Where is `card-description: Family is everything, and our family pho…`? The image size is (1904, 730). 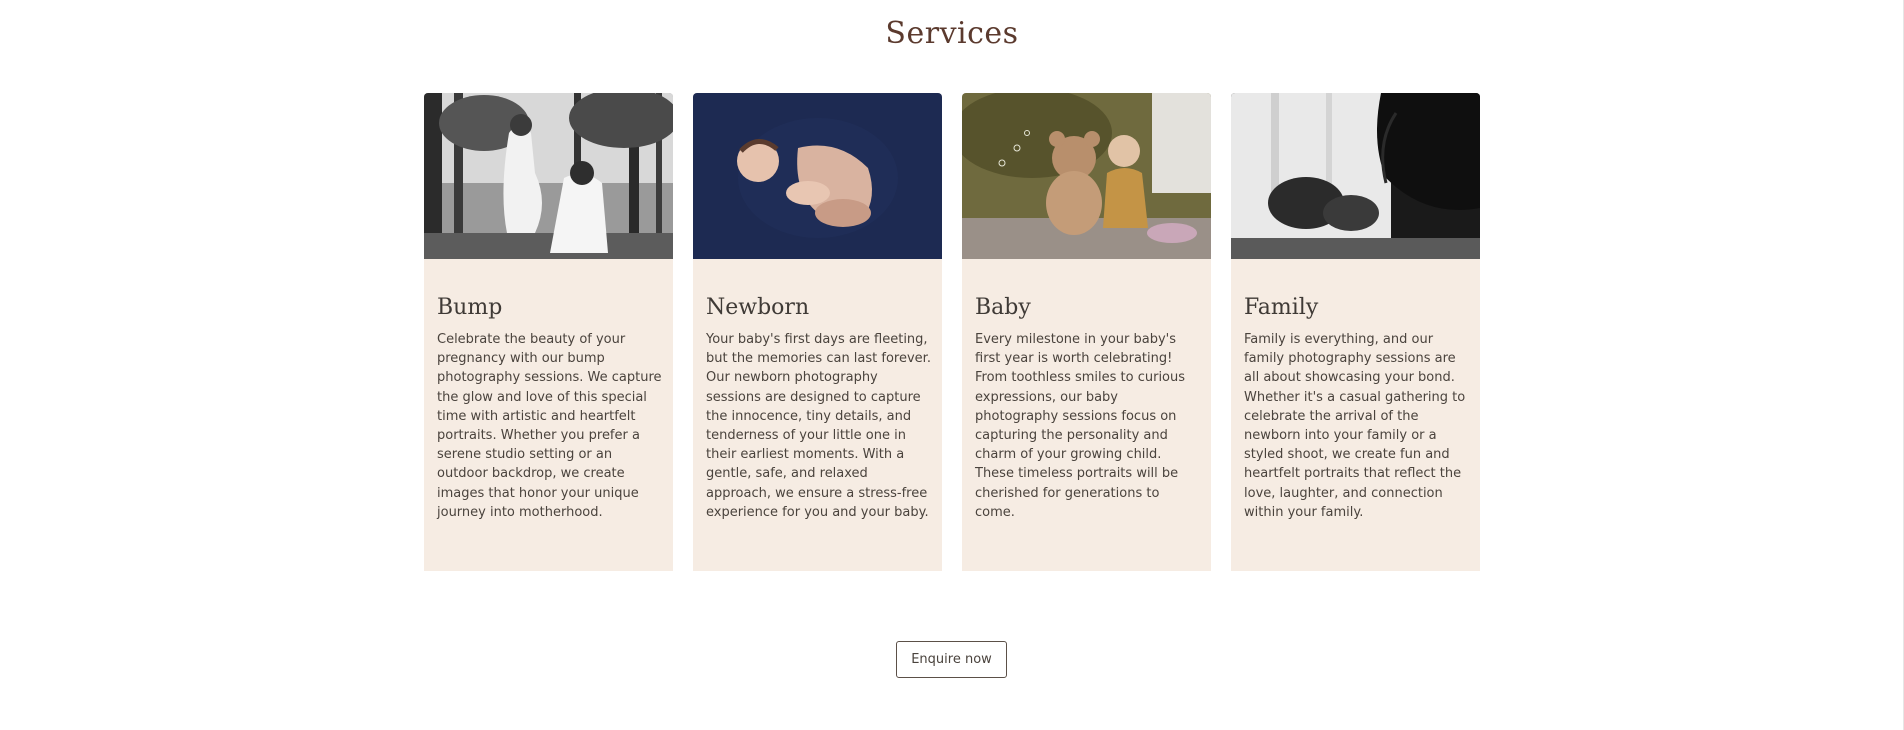 card-description: Family is everything, and our family pho… is located at coordinates (1355, 426).